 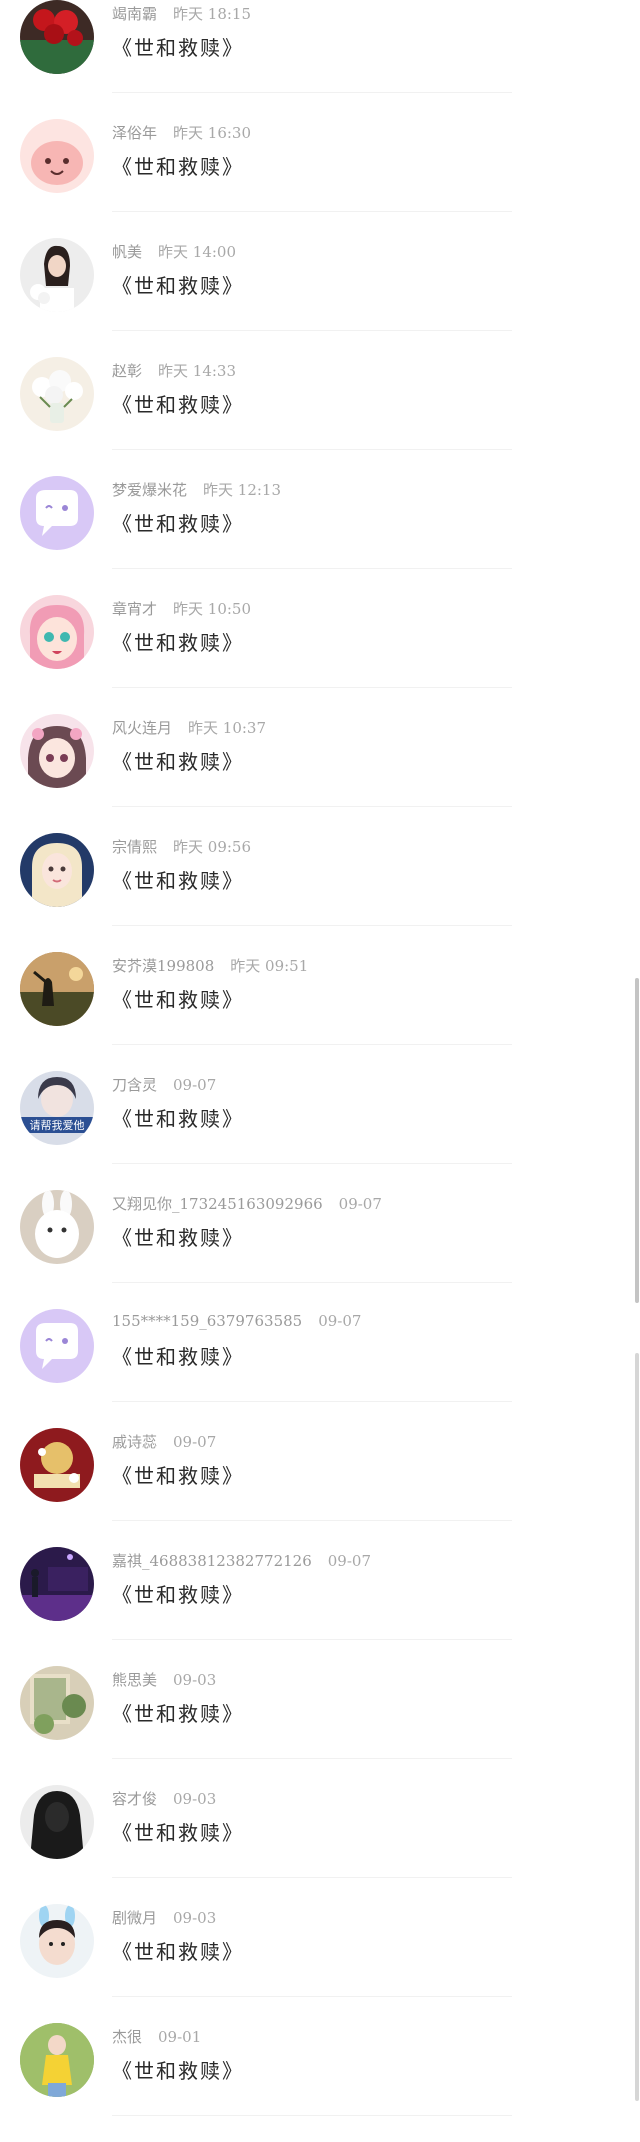 I want to click on scrollbar-thumb, so click(x=637, y=1140).